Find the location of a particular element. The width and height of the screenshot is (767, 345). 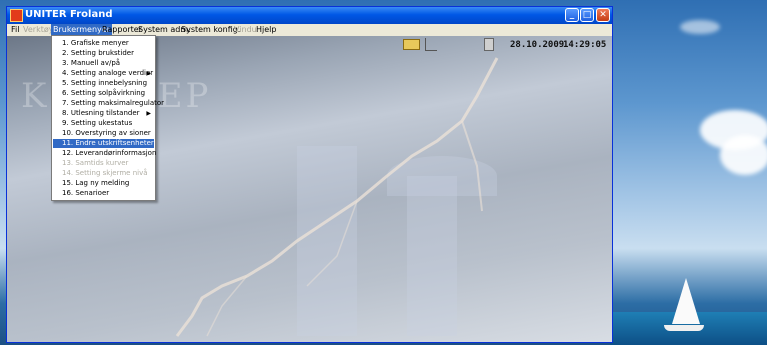

menu-item-lag-ny-melding: 15. Lag ny melding is located at coordinates (103, 183).